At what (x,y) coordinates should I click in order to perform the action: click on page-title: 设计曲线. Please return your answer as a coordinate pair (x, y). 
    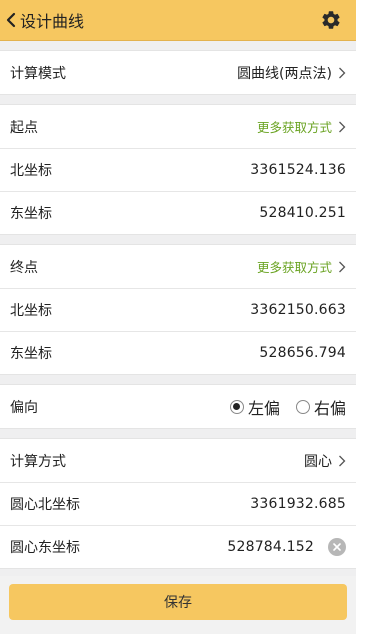
    Looking at the image, I should click on (52, 21).